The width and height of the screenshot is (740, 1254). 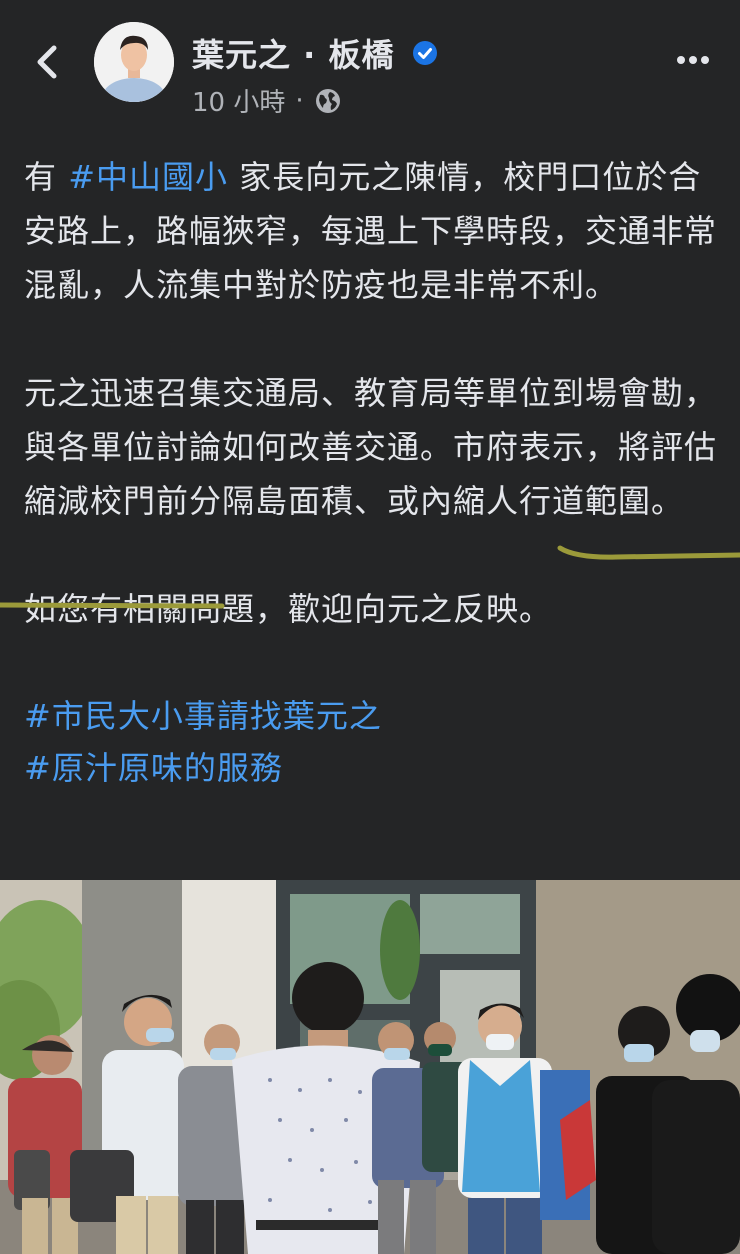 I want to click on chevron-left-icon, so click(x=47, y=62).